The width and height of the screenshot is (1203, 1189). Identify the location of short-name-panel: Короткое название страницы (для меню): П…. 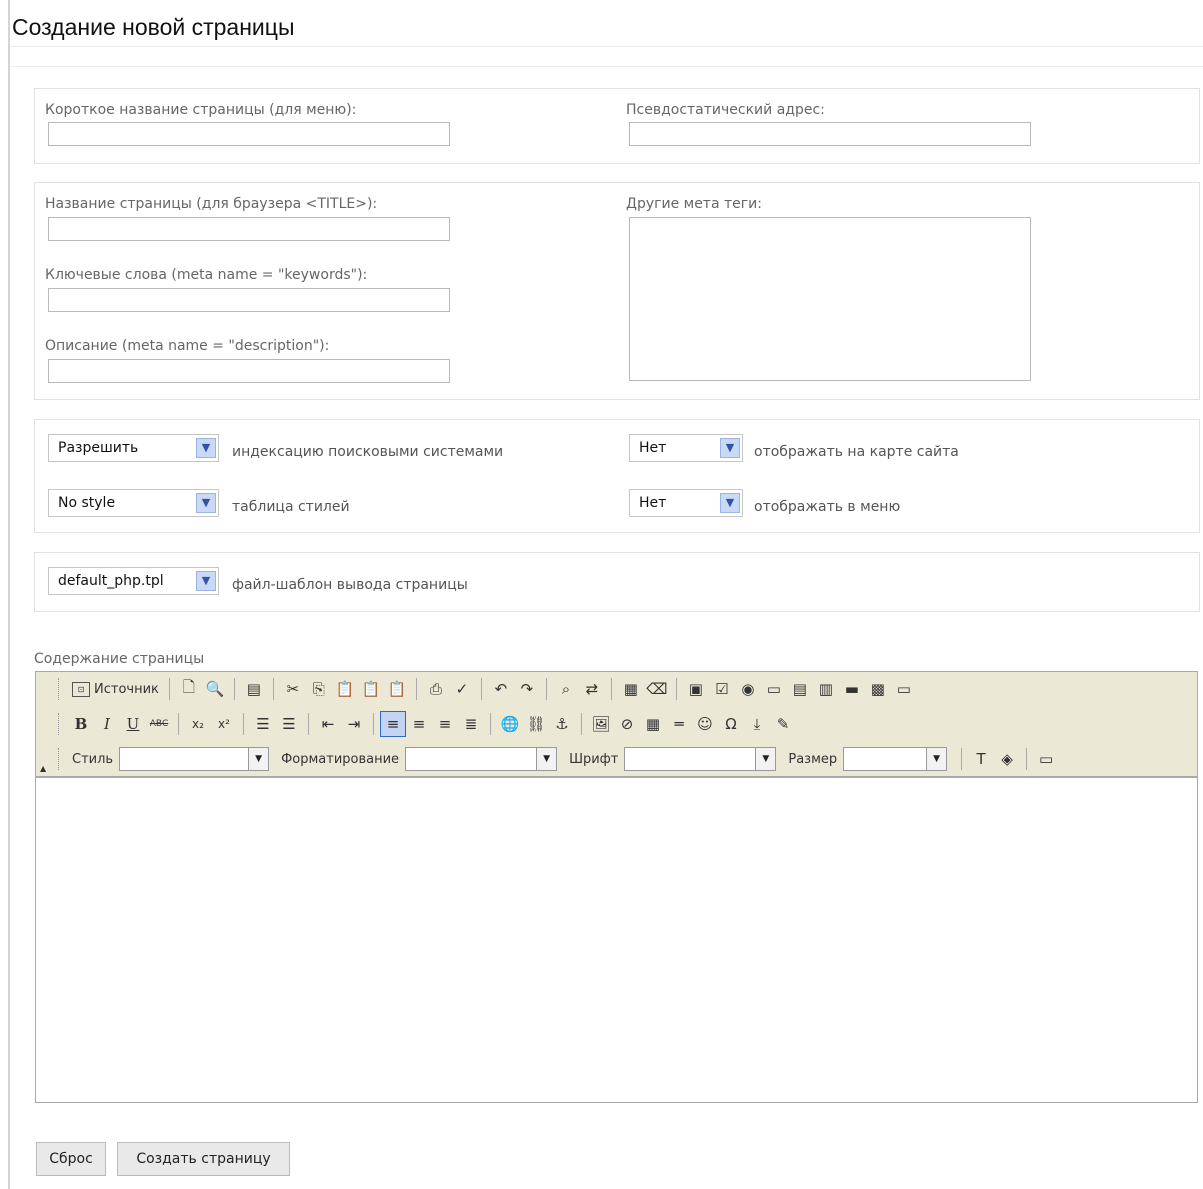
(617, 126).